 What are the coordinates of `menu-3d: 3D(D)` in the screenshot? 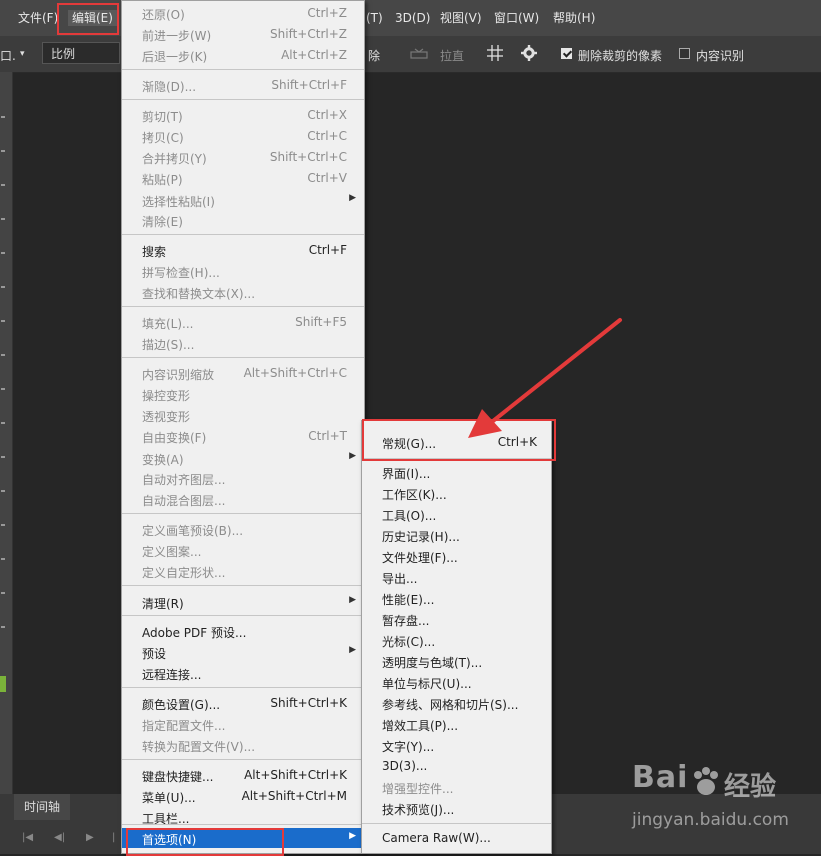 It's located at (412, 18).